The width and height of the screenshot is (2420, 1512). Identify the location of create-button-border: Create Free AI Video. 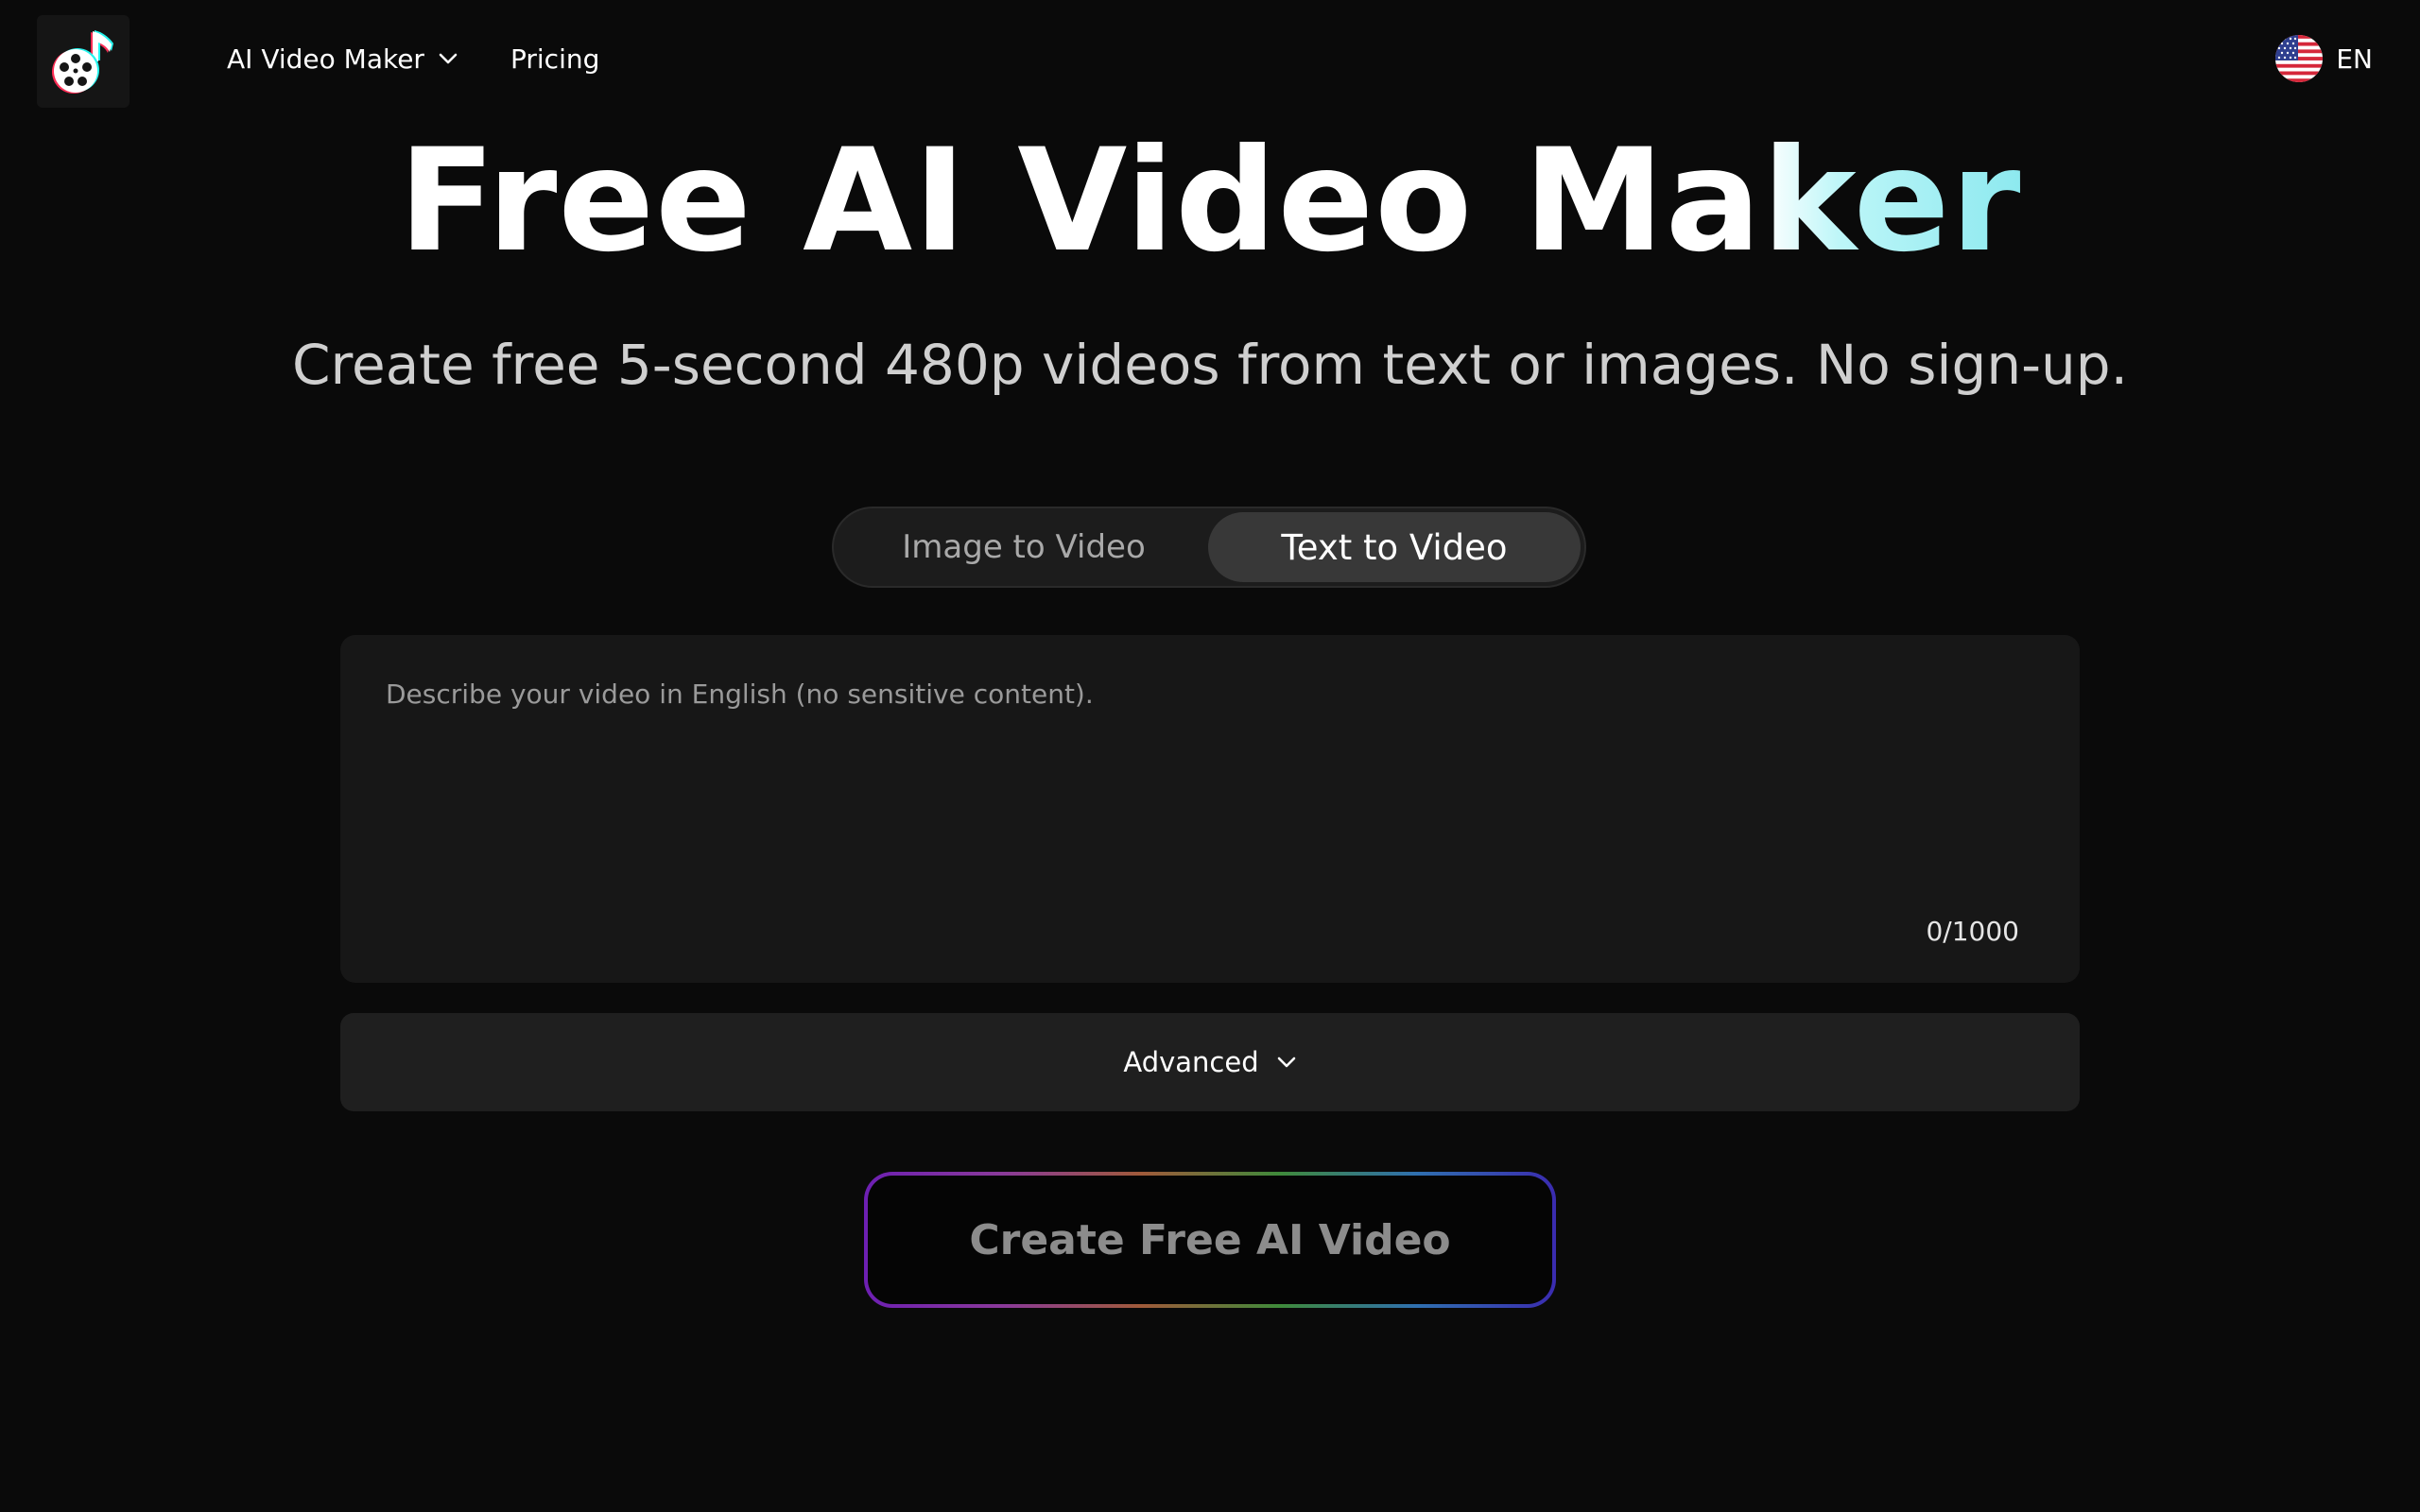
(1210, 1240).